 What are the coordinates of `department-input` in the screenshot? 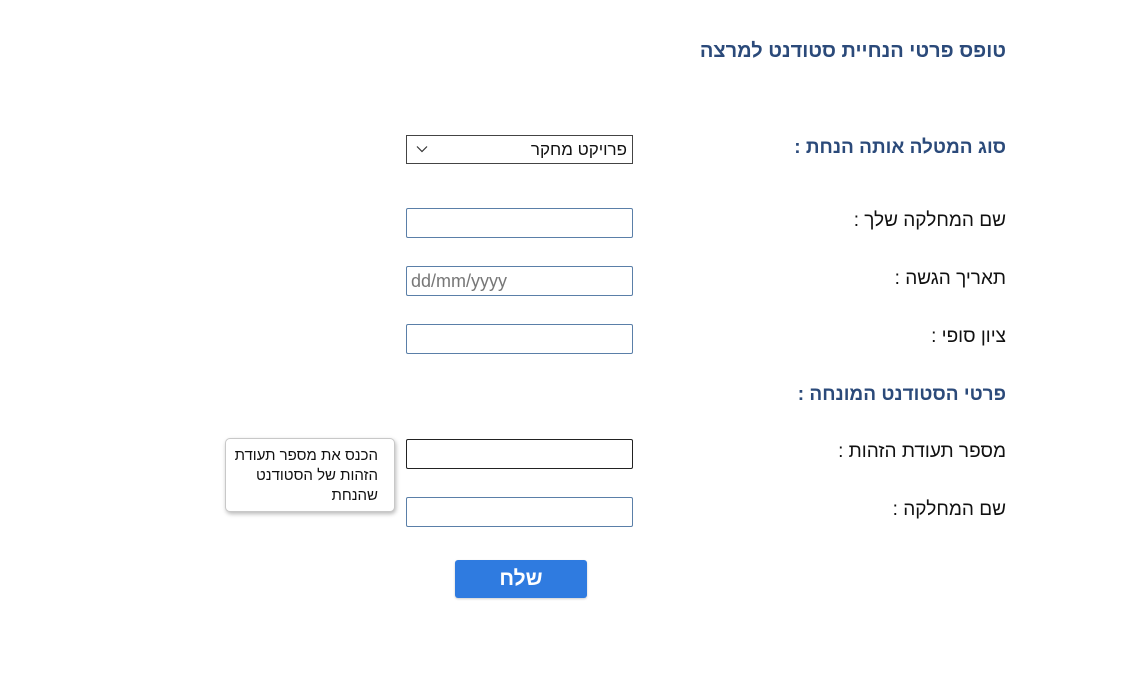 It's located at (519, 223).